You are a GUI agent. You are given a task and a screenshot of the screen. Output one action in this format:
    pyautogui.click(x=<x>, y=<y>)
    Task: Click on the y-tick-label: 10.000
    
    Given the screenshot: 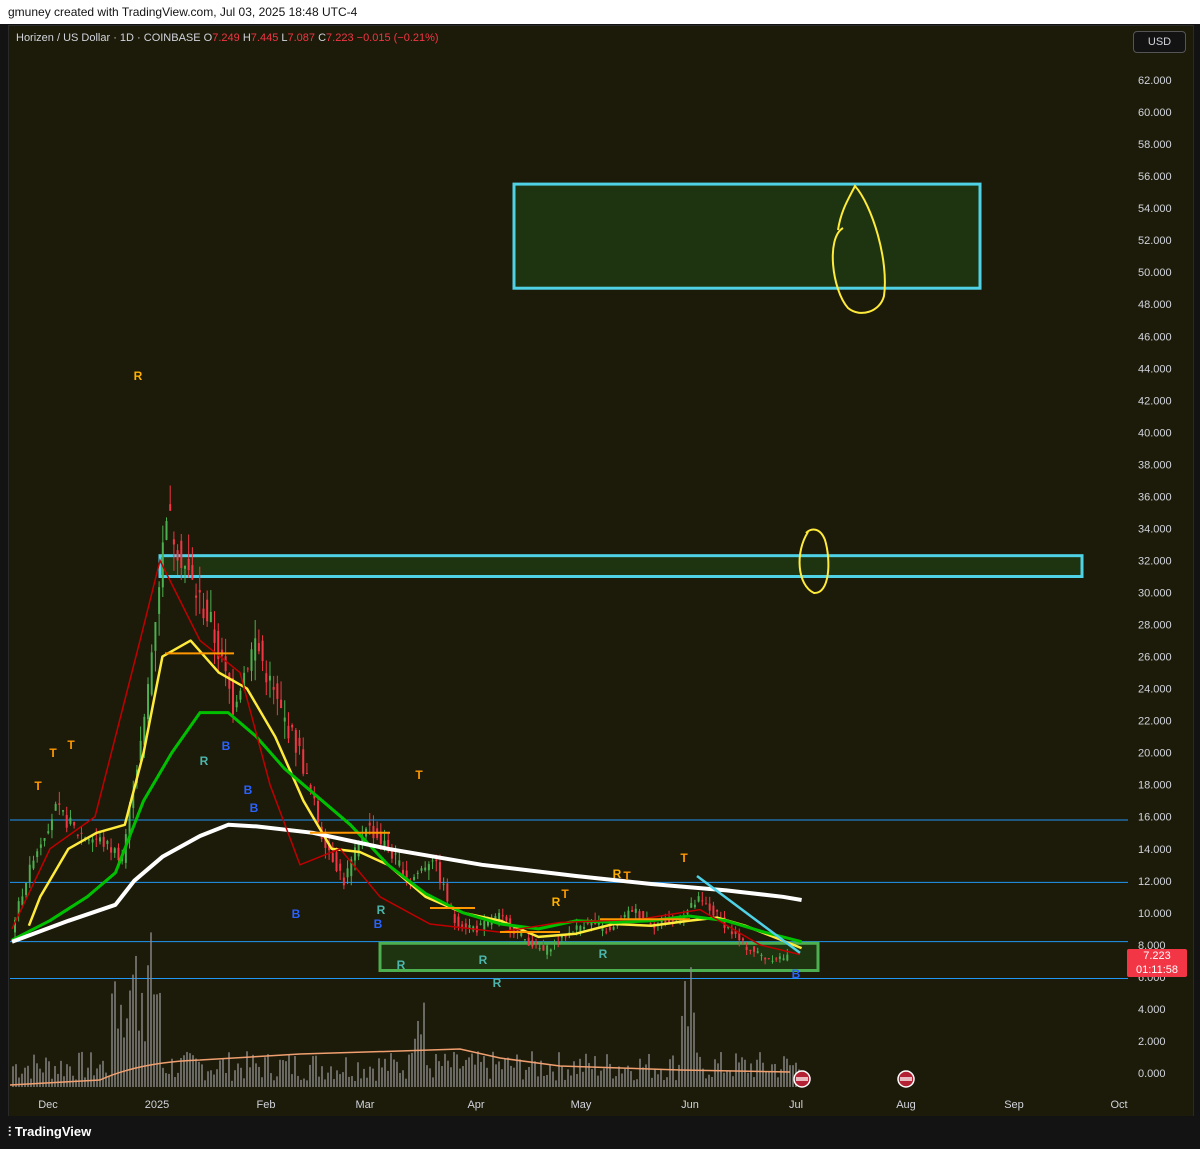 What is the action you would take?
    pyautogui.click(x=1155, y=914)
    